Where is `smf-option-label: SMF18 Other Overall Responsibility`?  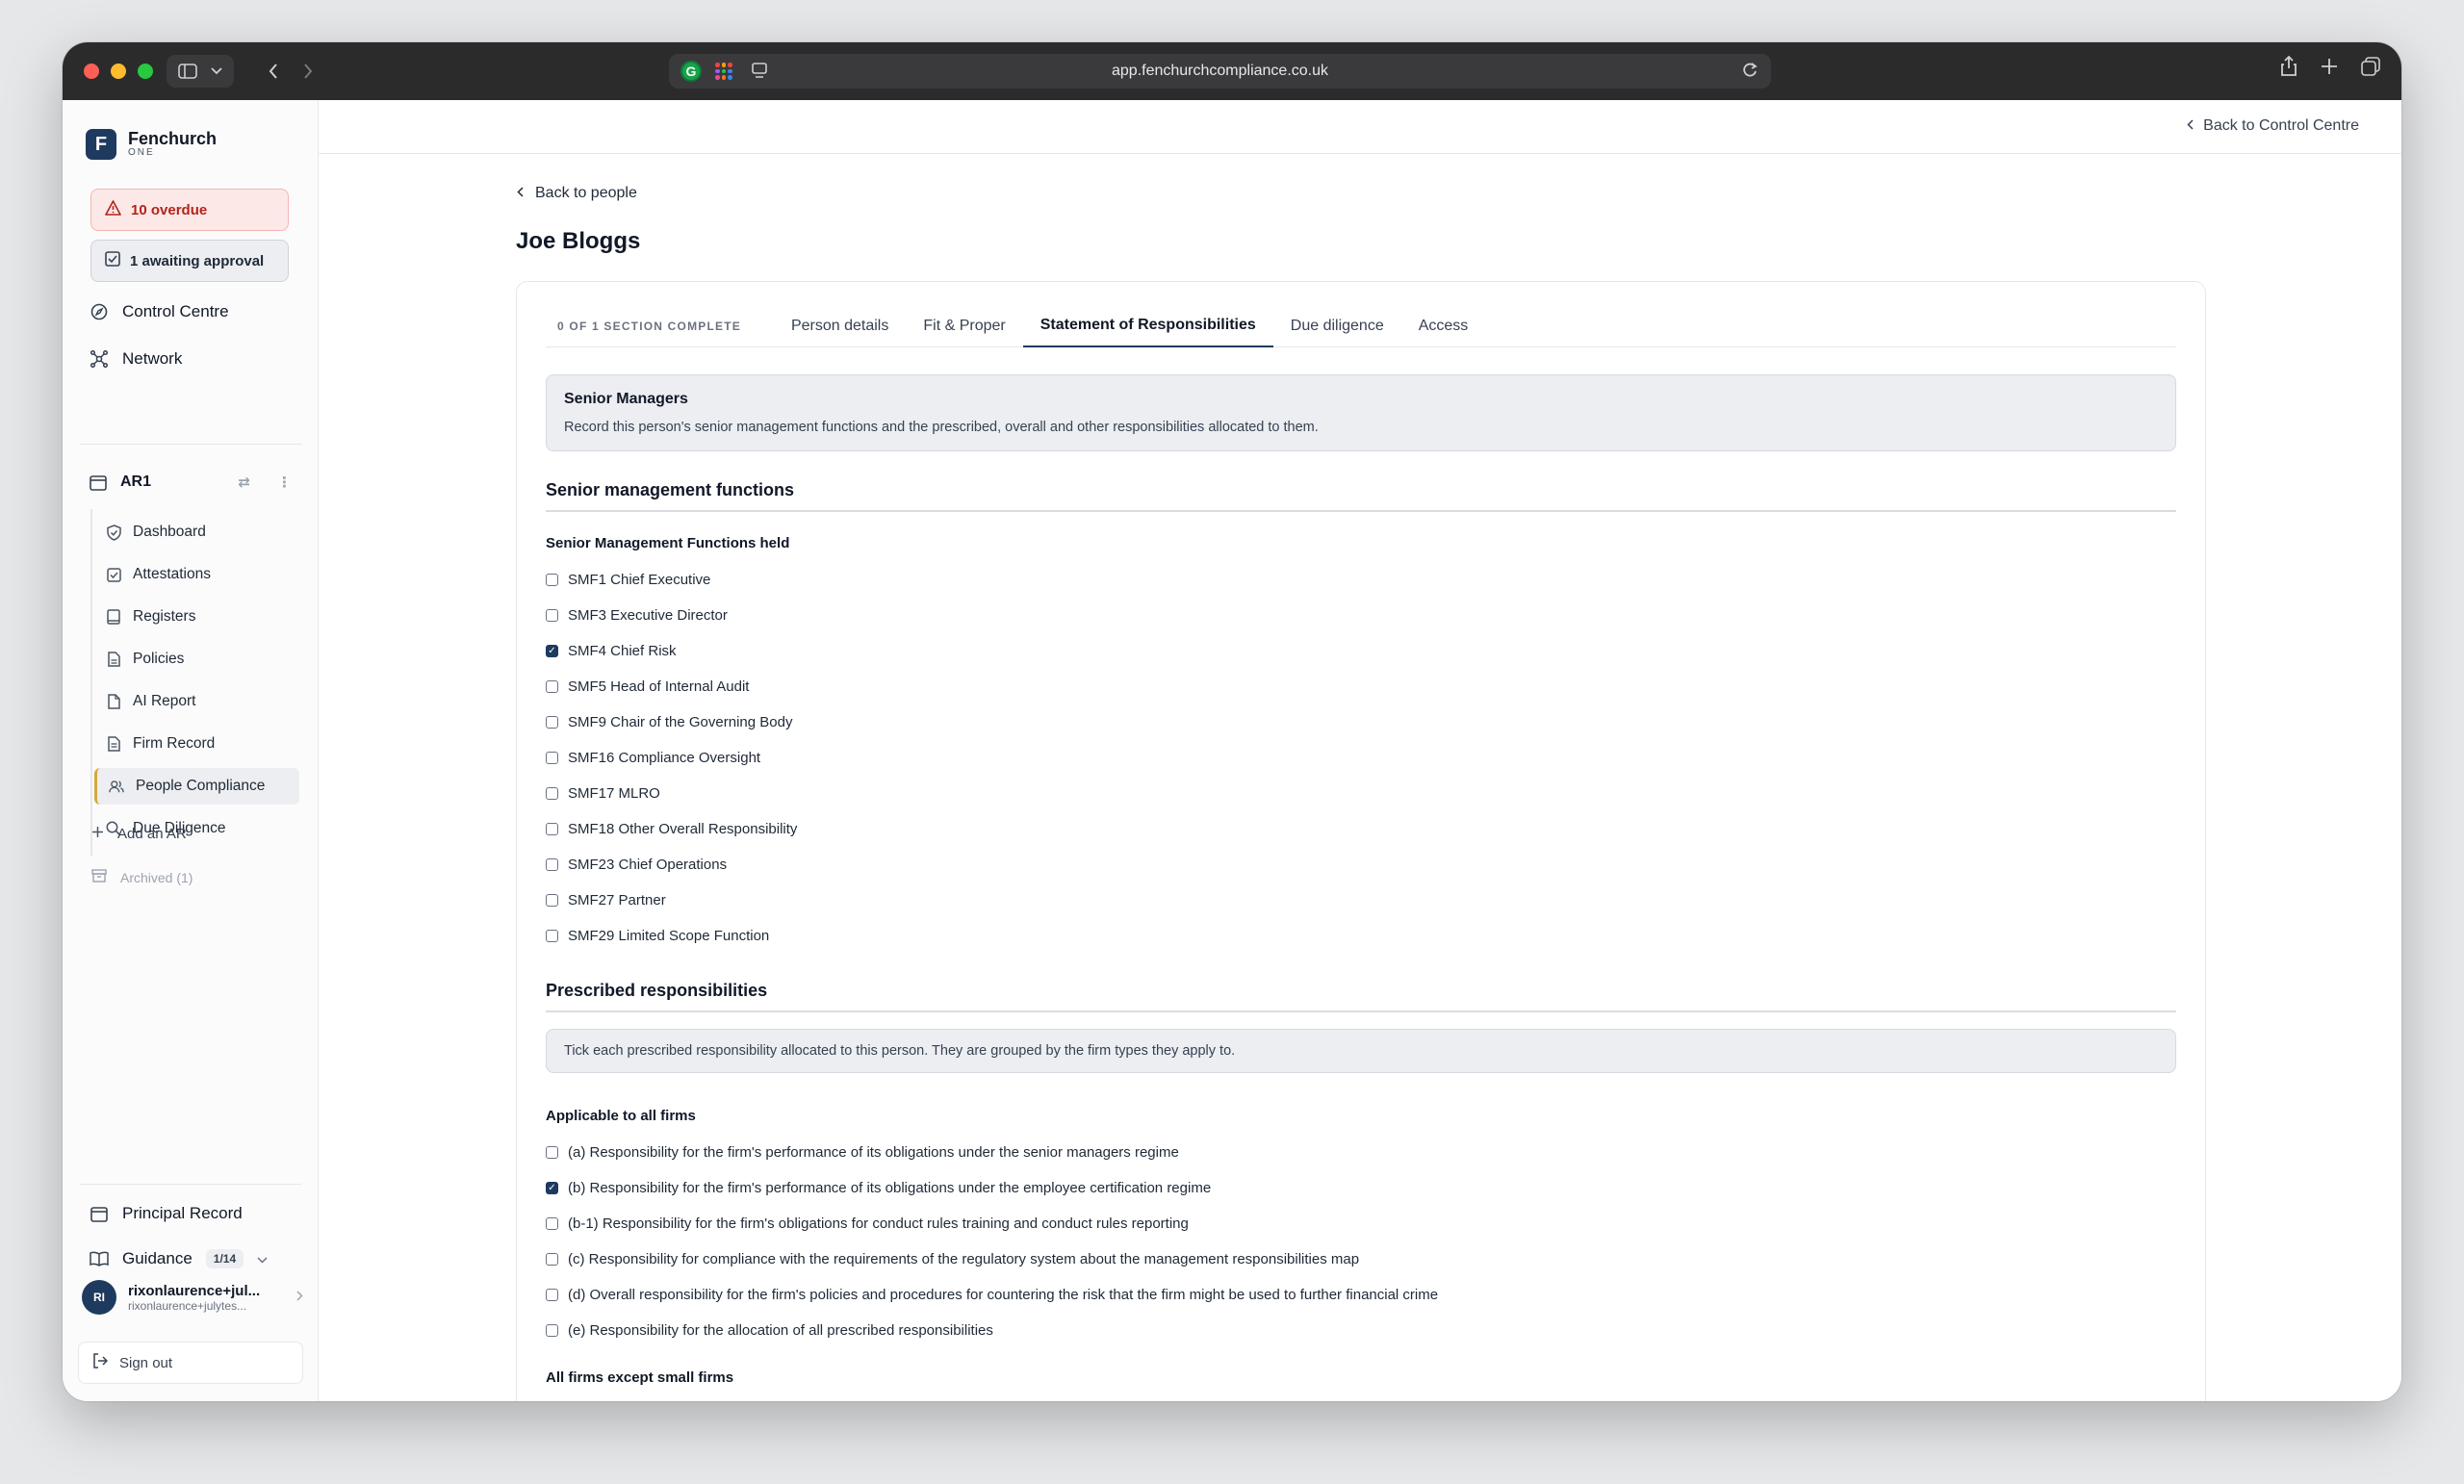 smf-option-label: SMF18 Other Overall Responsibility is located at coordinates (683, 829).